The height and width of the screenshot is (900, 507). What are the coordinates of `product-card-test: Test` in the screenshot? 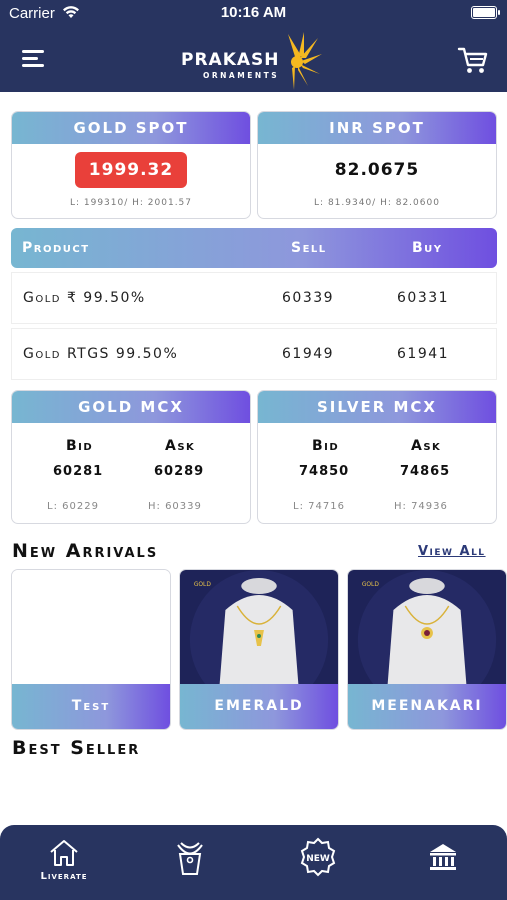 It's located at (91, 649).